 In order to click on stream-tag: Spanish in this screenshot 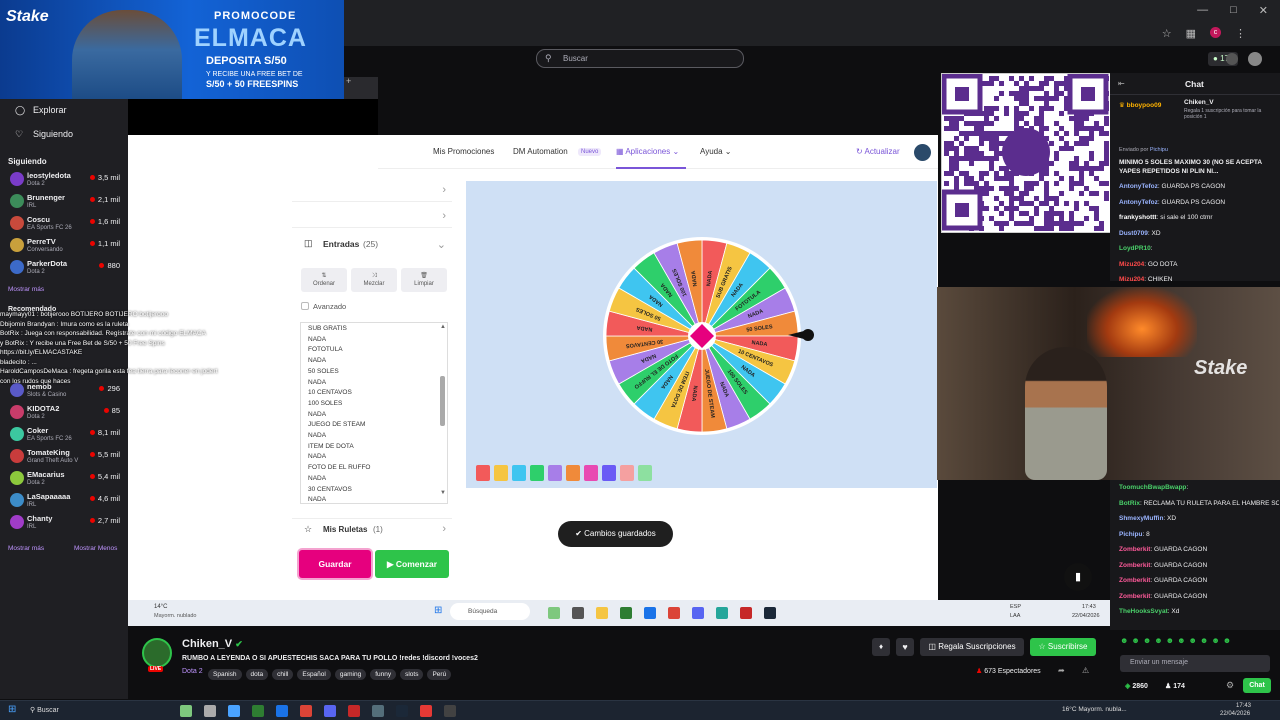, I will do `click(225, 674)`.